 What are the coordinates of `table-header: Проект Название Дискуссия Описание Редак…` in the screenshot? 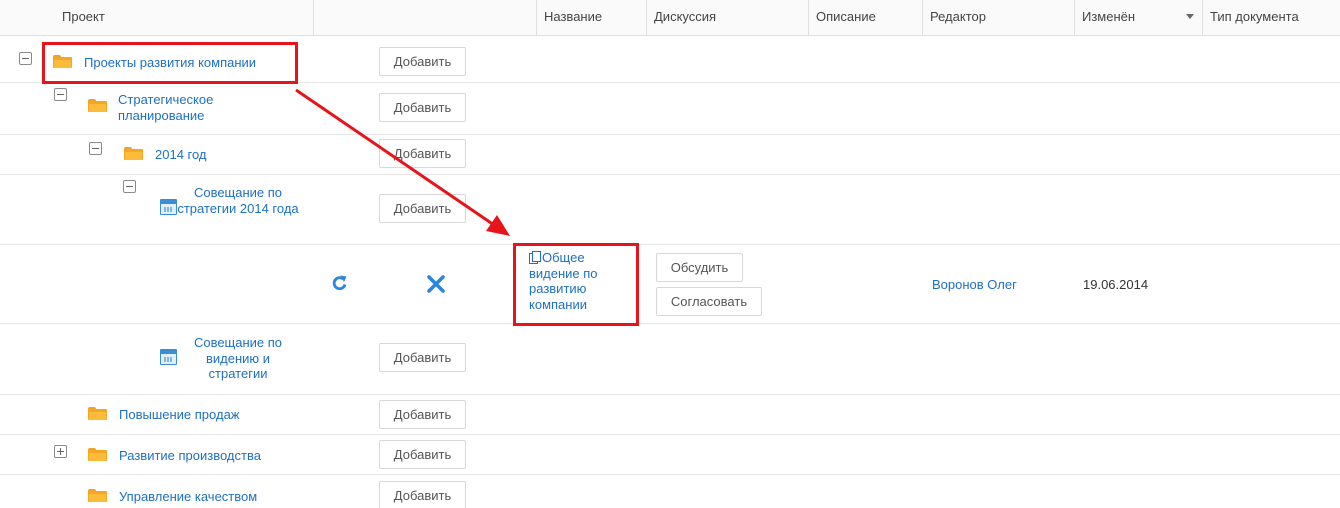 It's located at (670, 18).